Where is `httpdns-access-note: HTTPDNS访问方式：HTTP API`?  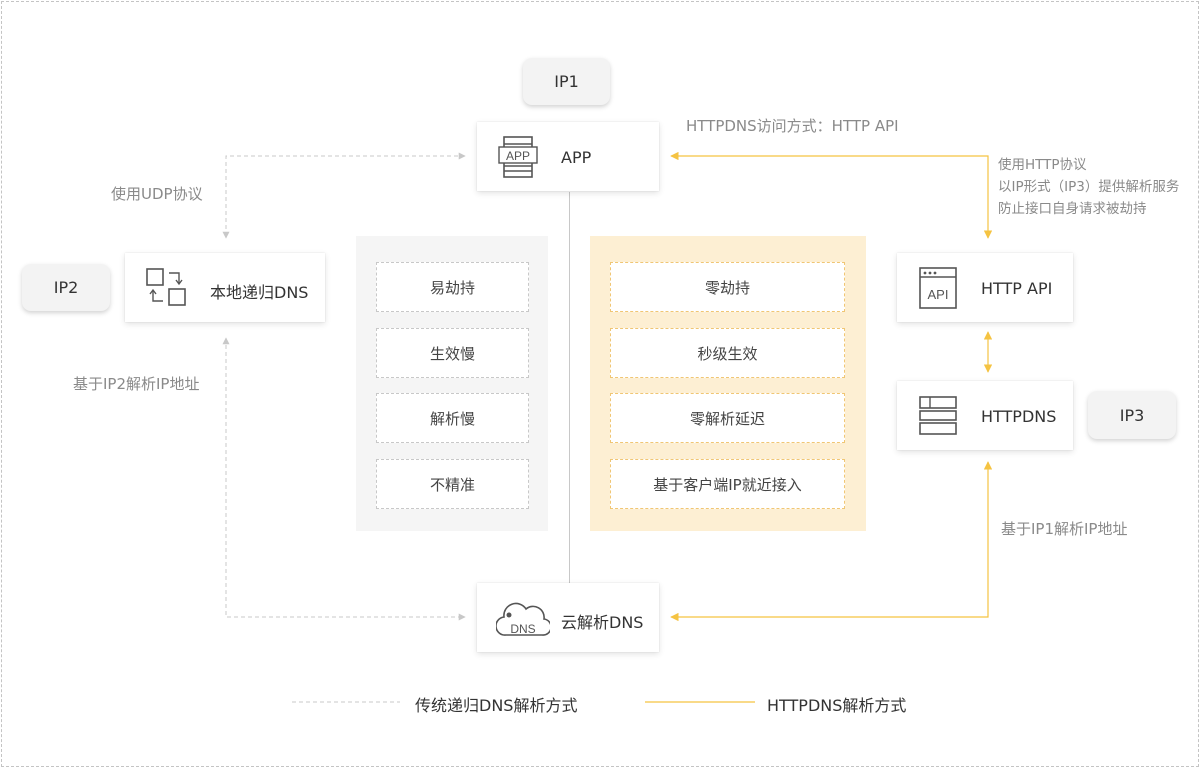
httpdns-access-note: HTTPDNS访问方式：HTTP API is located at coordinates (792, 126).